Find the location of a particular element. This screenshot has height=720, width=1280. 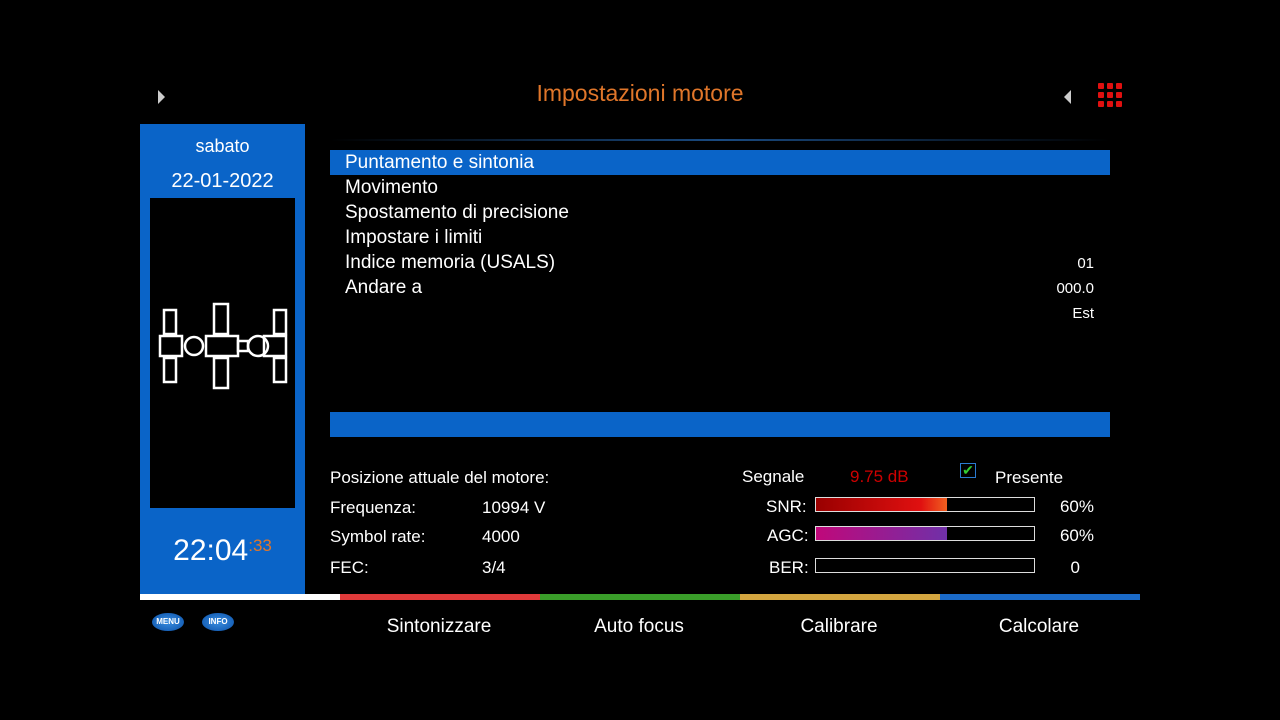

signal-label: Segnale is located at coordinates (773, 476).